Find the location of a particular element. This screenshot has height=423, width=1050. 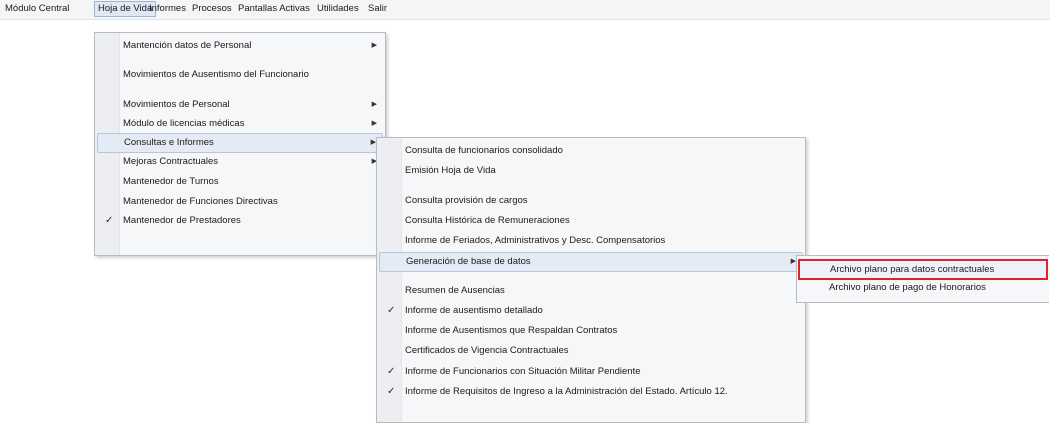

menu-item-label: Movimientos de Personal is located at coordinates (176, 104).